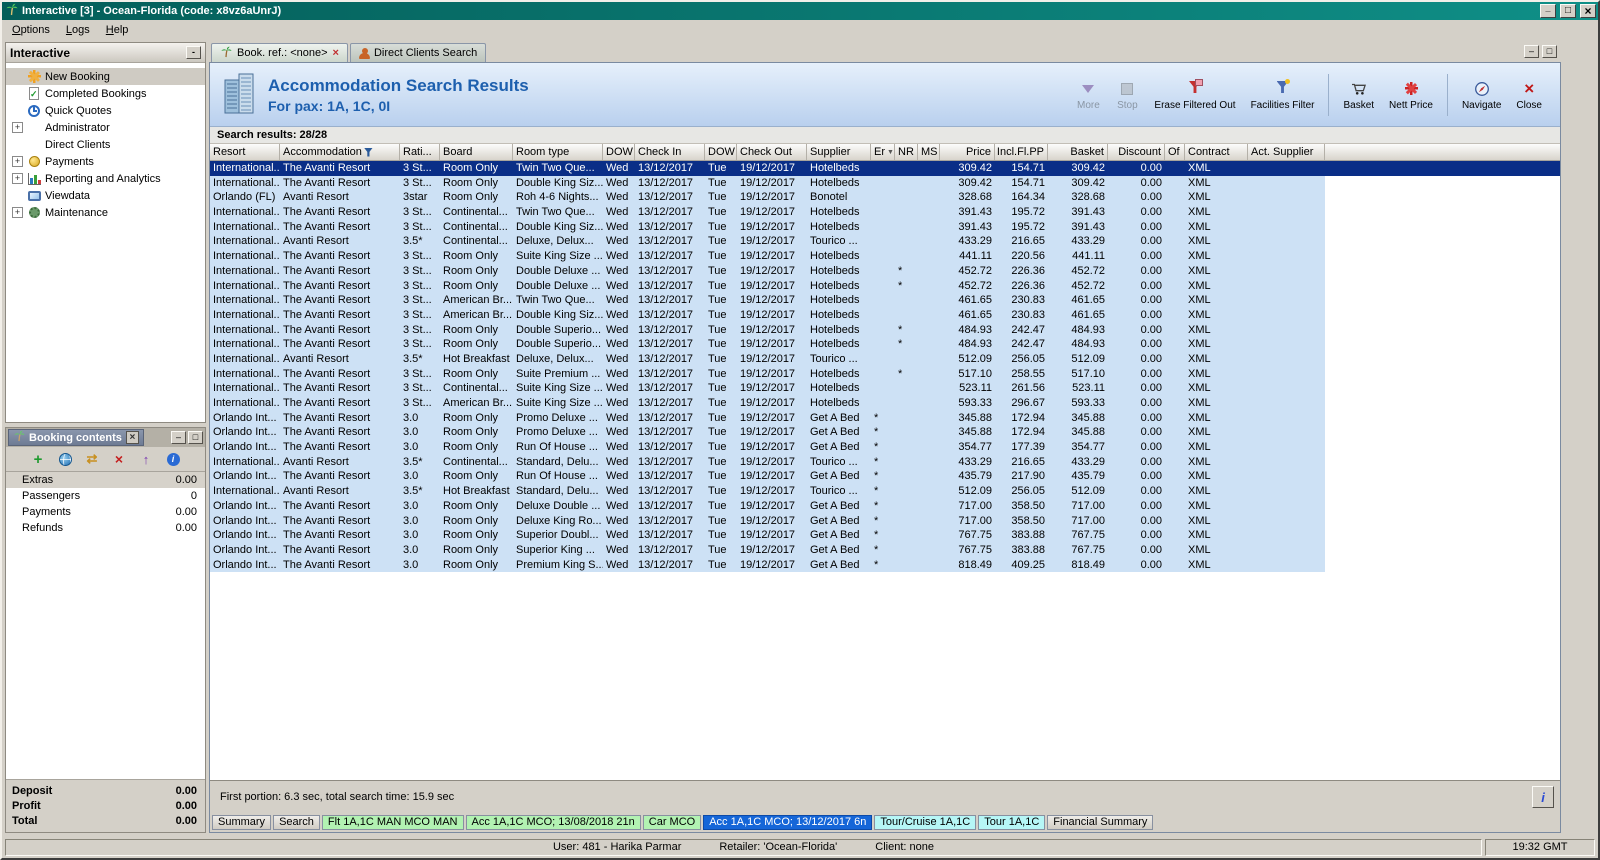  I want to click on bottom-tab-search: Search, so click(296, 822).